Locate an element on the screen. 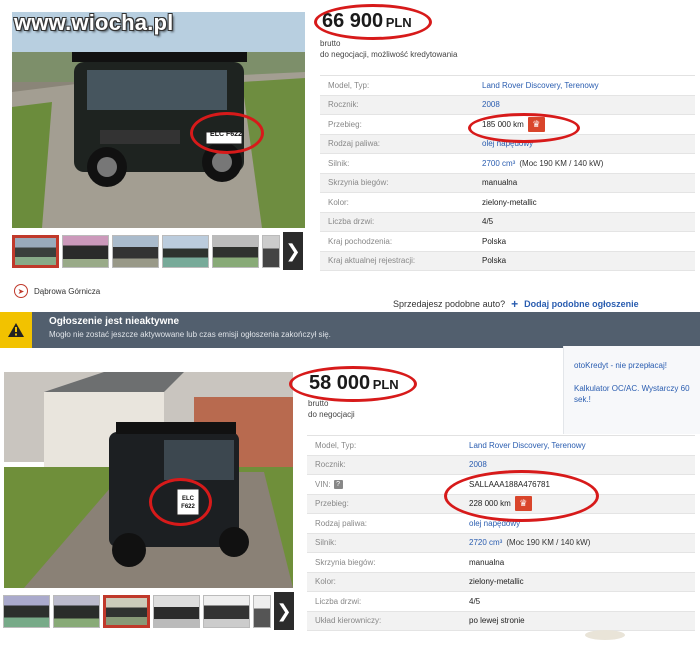  spec-row: Silnik: 2700 cm³ (Moc 190 KM / 140 kW) is located at coordinates (507, 164).